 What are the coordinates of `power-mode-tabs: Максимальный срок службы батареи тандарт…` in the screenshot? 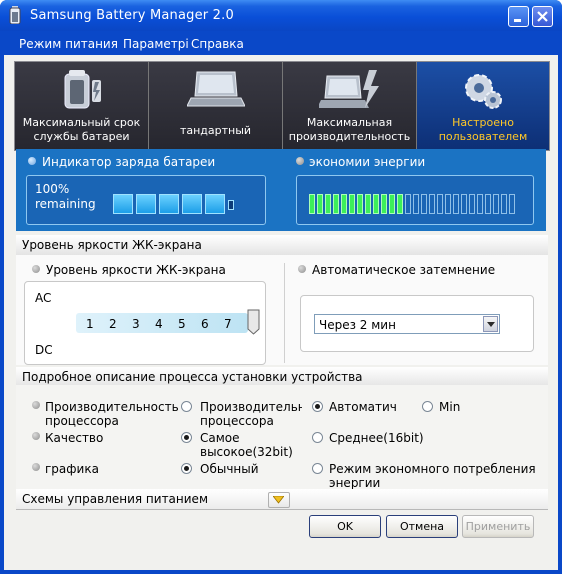 It's located at (282, 106).